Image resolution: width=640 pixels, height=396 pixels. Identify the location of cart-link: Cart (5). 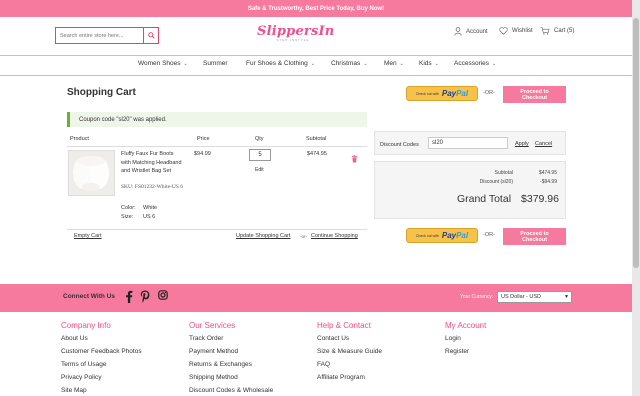
(557, 31).